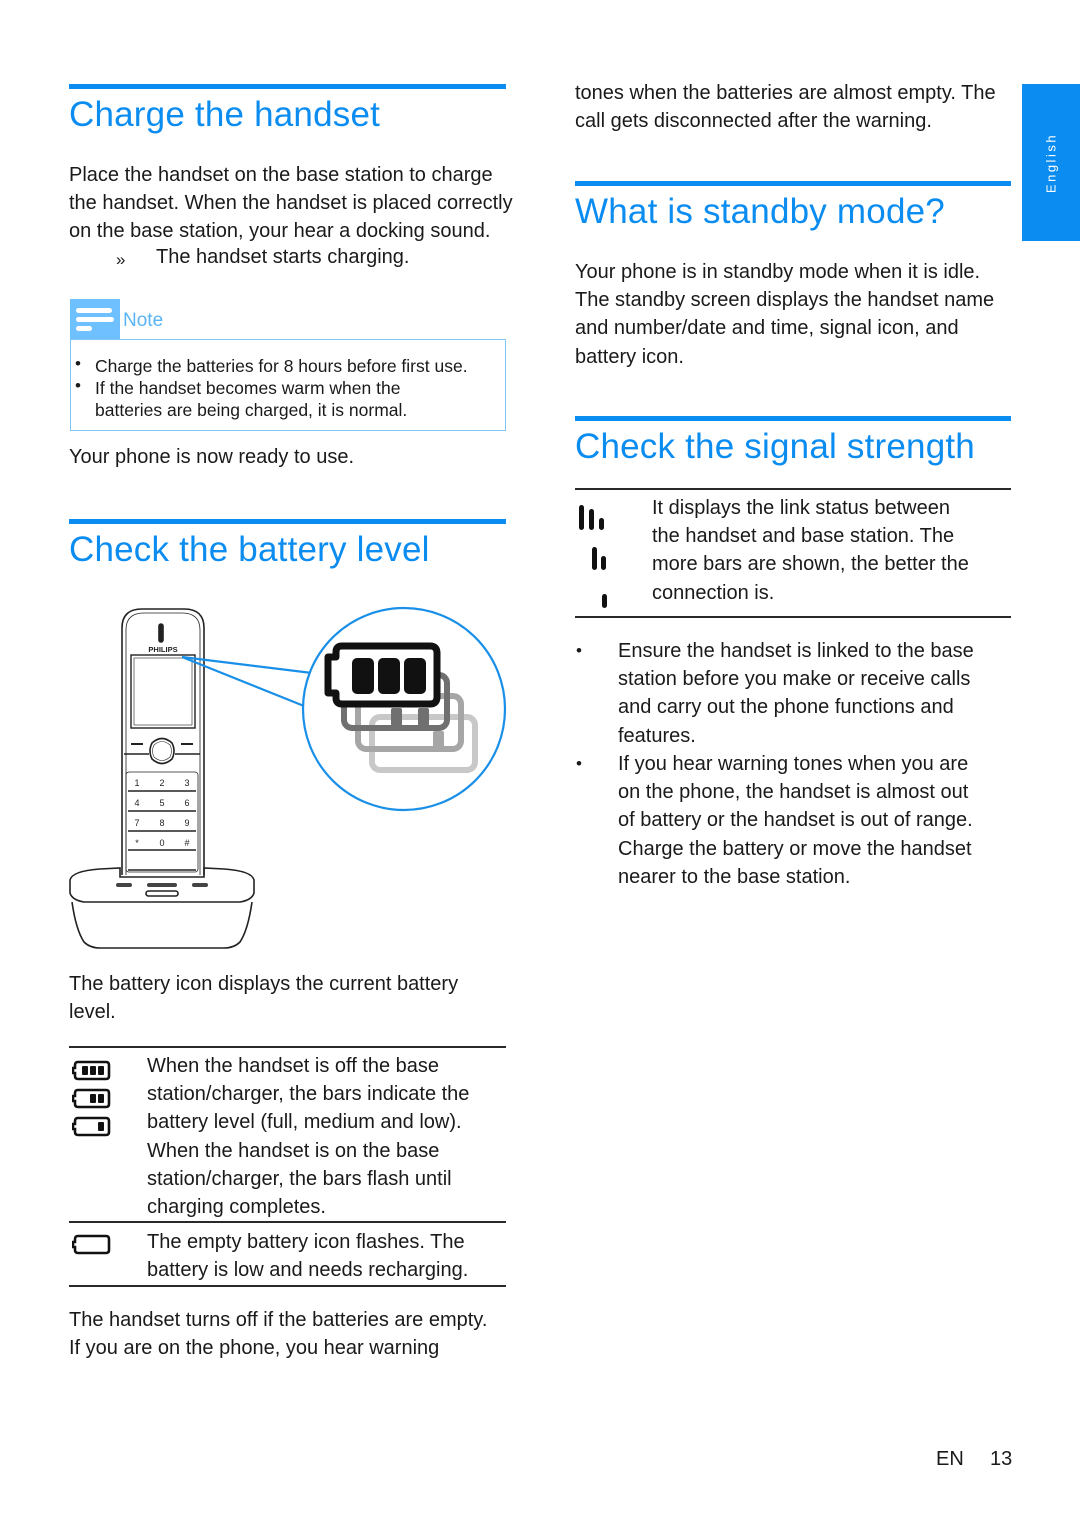 Image resolution: width=1080 pixels, height=1527 pixels. Describe the element at coordinates (136, 783) in the screenshot. I see `keypad-key: 1` at that location.